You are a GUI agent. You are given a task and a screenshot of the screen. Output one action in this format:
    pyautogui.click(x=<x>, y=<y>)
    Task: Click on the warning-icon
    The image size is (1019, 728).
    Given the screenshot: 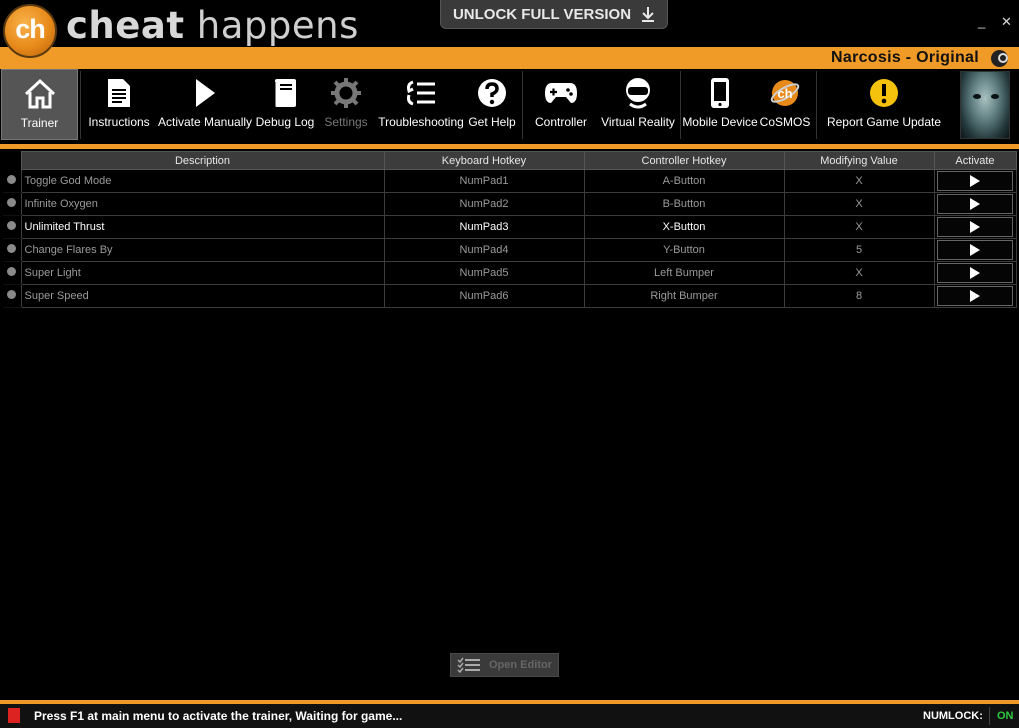 What is the action you would take?
    pyautogui.click(x=884, y=93)
    